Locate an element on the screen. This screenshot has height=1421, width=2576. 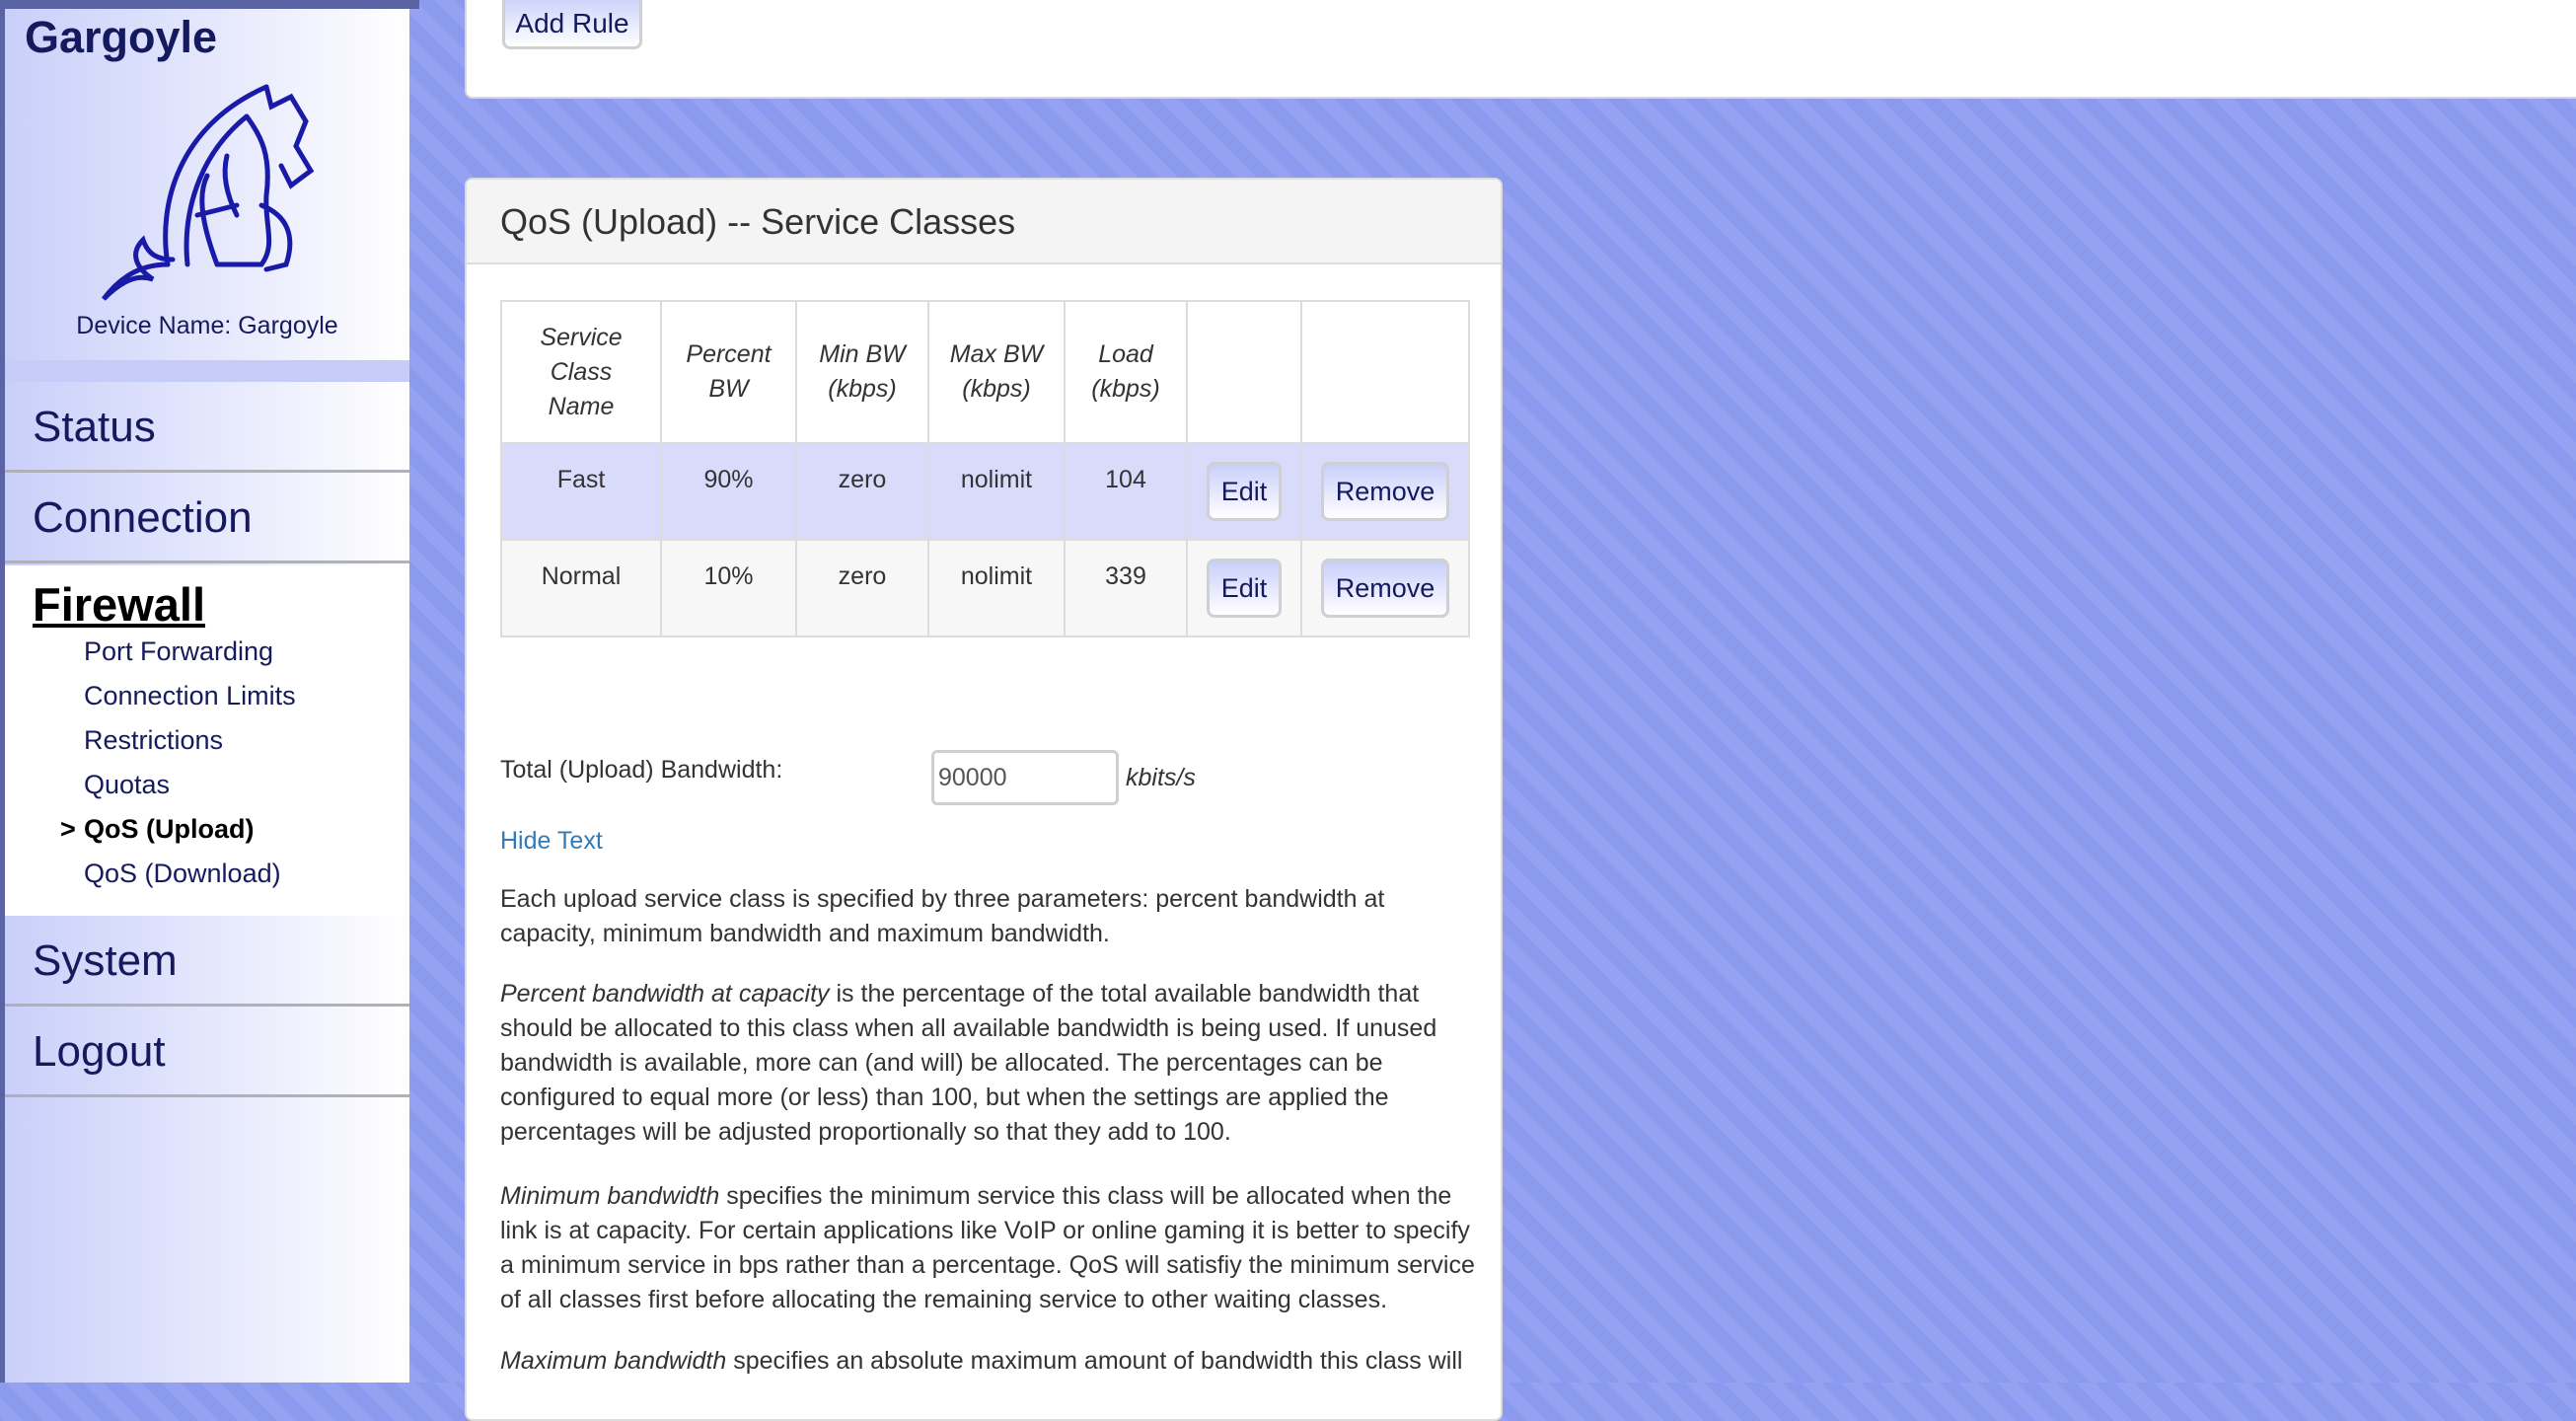
col-header-line: Name is located at coordinates (581, 406).